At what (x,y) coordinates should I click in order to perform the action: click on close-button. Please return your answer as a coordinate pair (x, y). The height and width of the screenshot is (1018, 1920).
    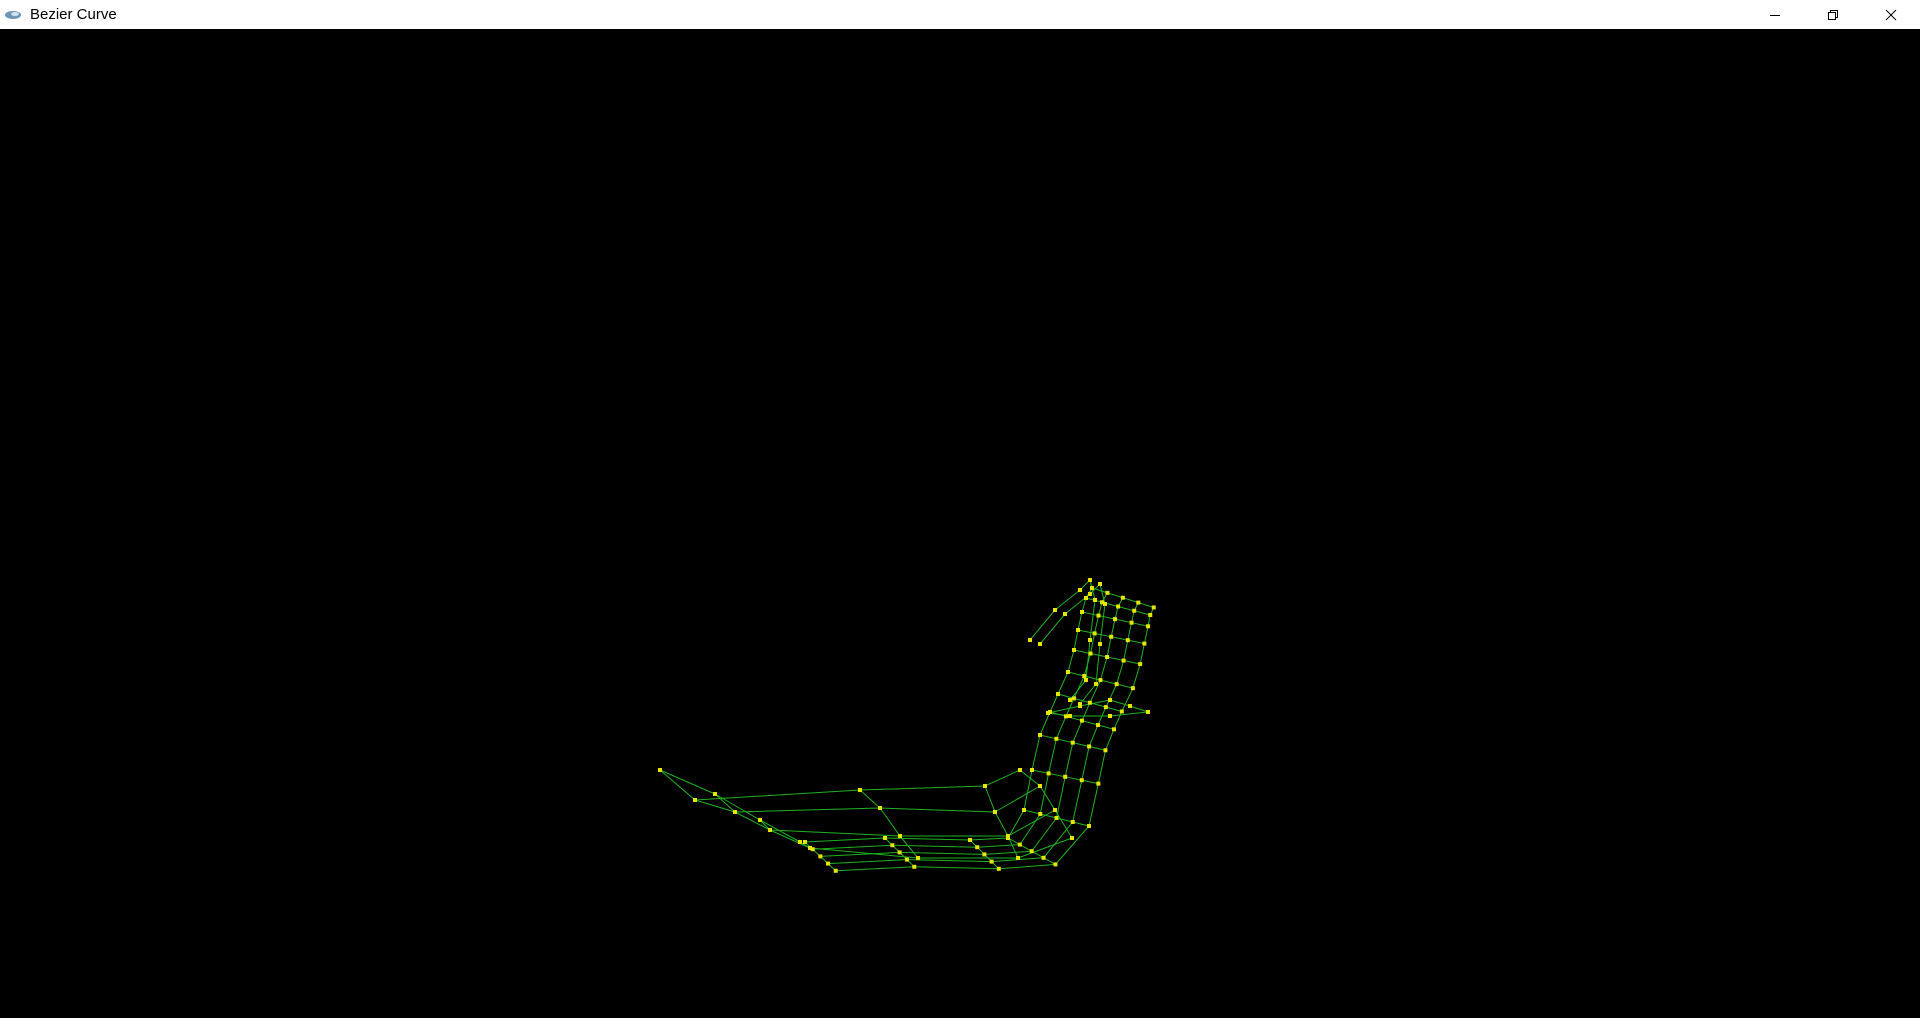
    Looking at the image, I should click on (1891, 14).